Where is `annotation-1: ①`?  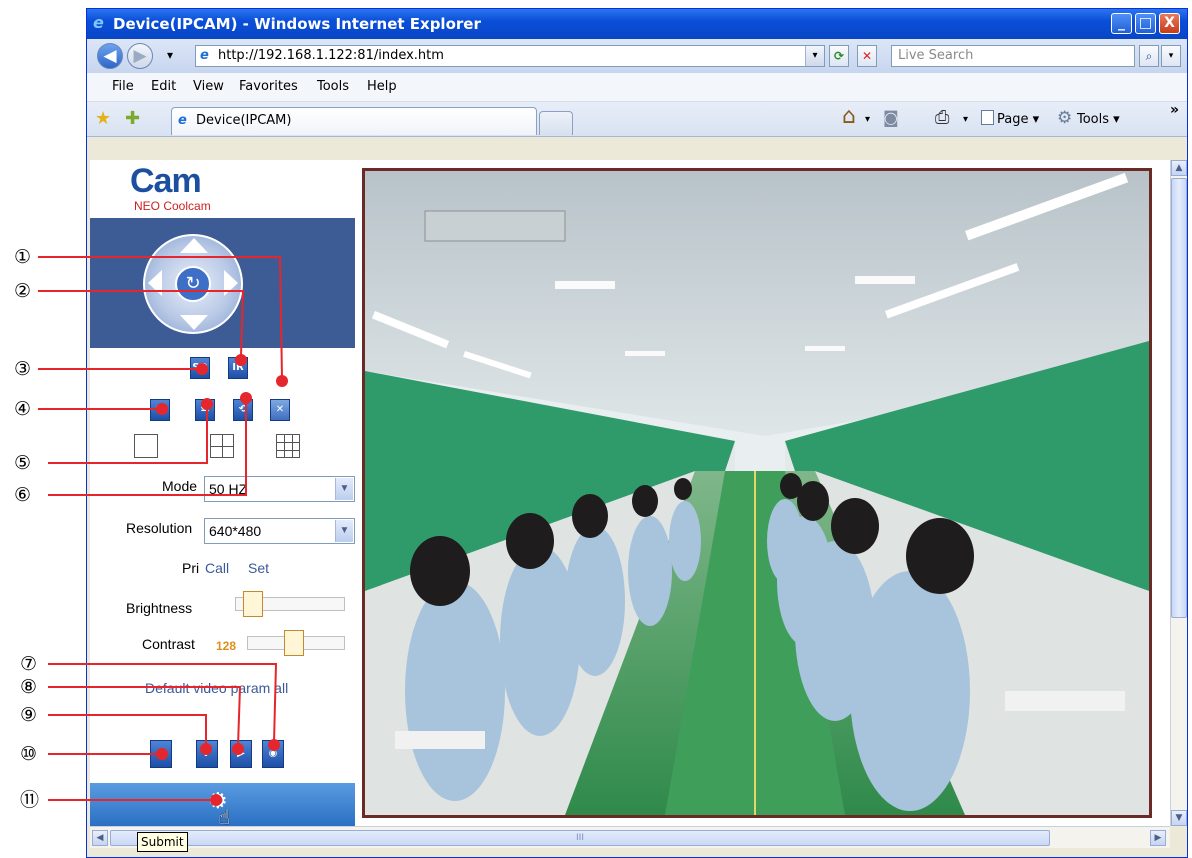 annotation-1: ① is located at coordinates (23, 257).